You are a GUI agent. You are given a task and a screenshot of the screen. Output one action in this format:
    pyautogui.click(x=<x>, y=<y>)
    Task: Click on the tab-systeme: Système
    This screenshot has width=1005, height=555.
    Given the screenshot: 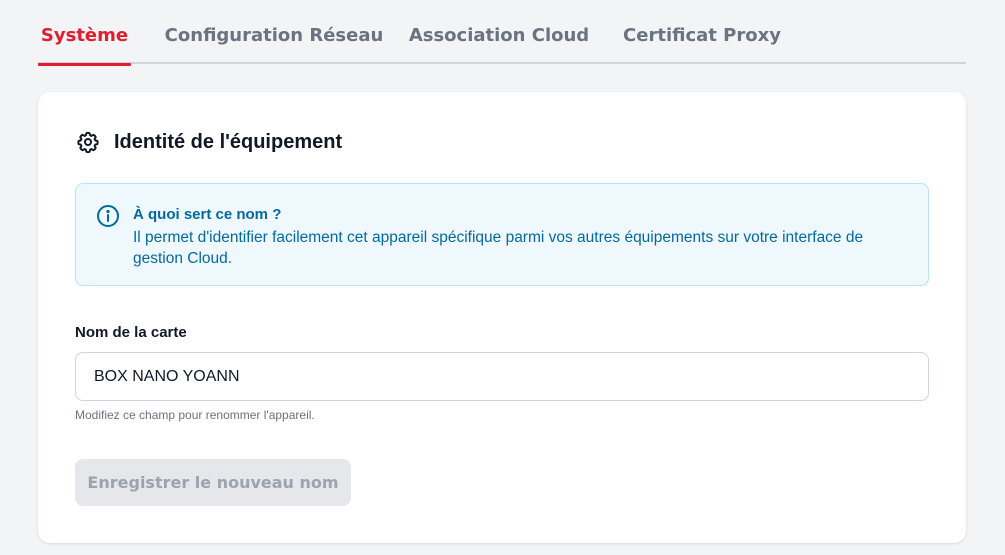 What is the action you would take?
    pyautogui.click(x=84, y=33)
    